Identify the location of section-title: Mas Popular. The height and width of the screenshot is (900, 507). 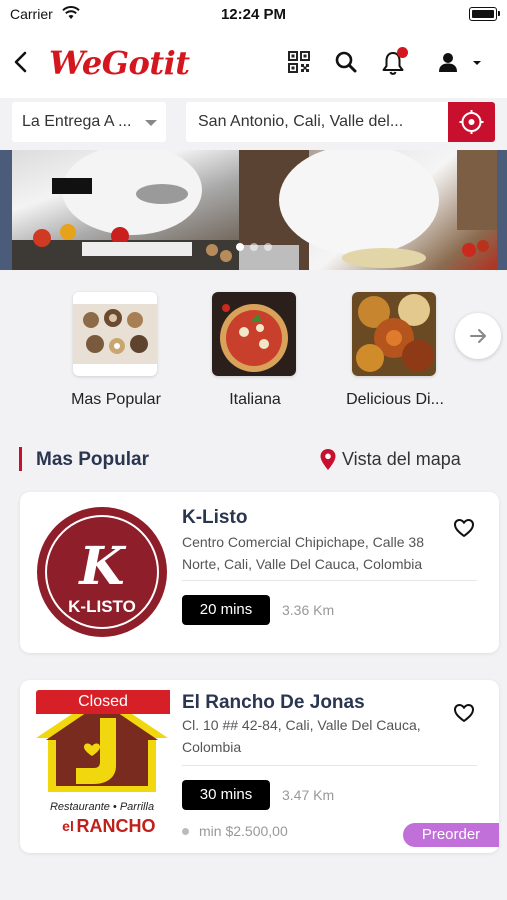
(92, 459).